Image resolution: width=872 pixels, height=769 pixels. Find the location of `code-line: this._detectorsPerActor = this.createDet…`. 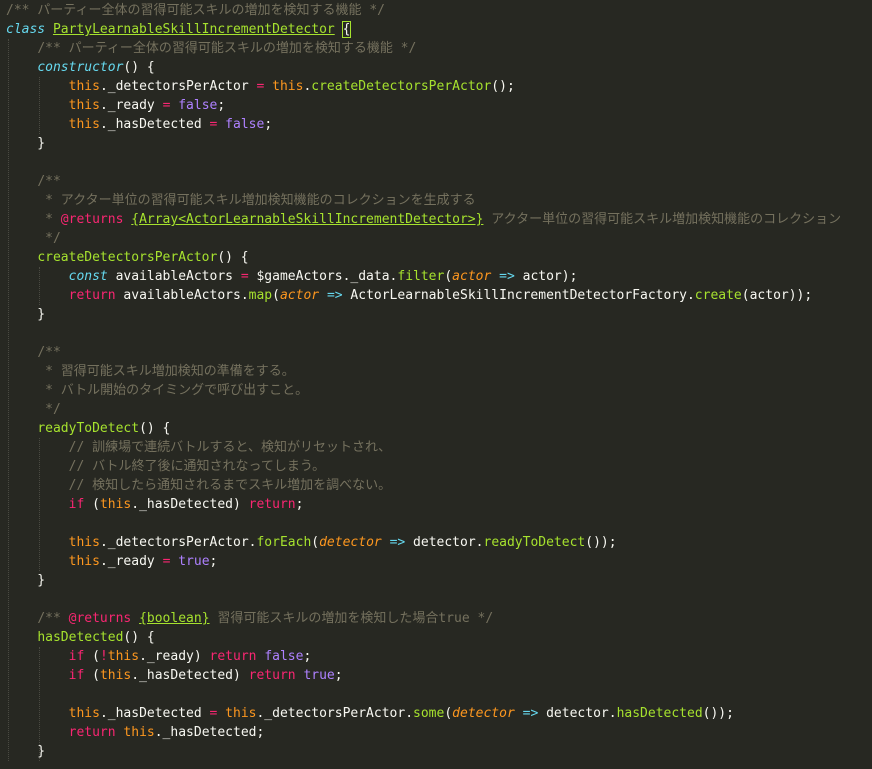

code-line: this._detectorsPerActor = this.createDet… is located at coordinates (260, 86).